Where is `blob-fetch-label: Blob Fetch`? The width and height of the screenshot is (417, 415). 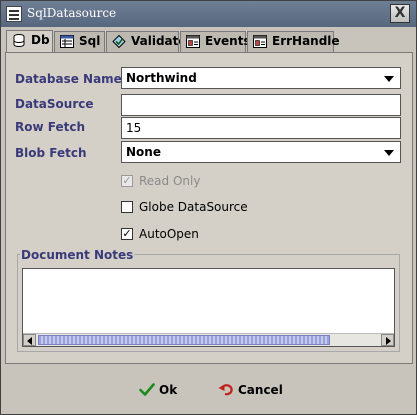
blob-fetch-label: Blob Fetch is located at coordinates (51, 153).